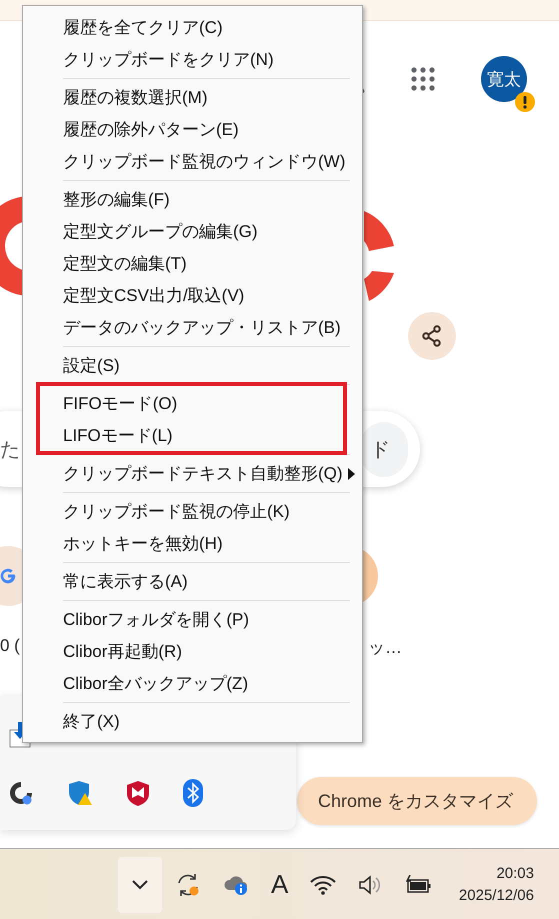  What do you see at coordinates (192, 403) in the screenshot?
I see `menu-item: FIFOモード(O)` at bounding box center [192, 403].